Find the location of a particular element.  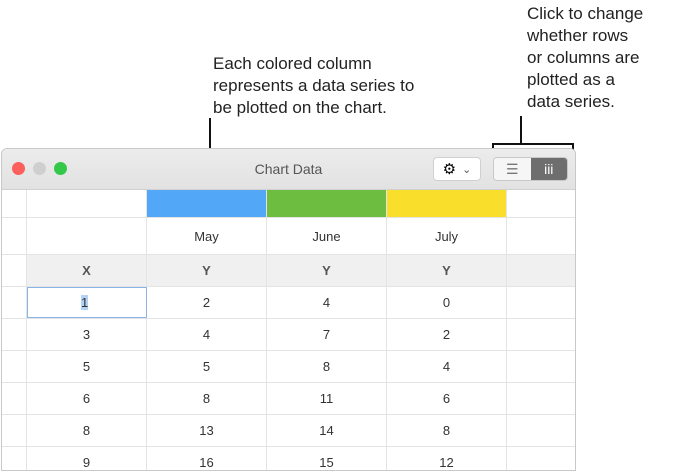

window-title: Chart Data is located at coordinates (288, 169).